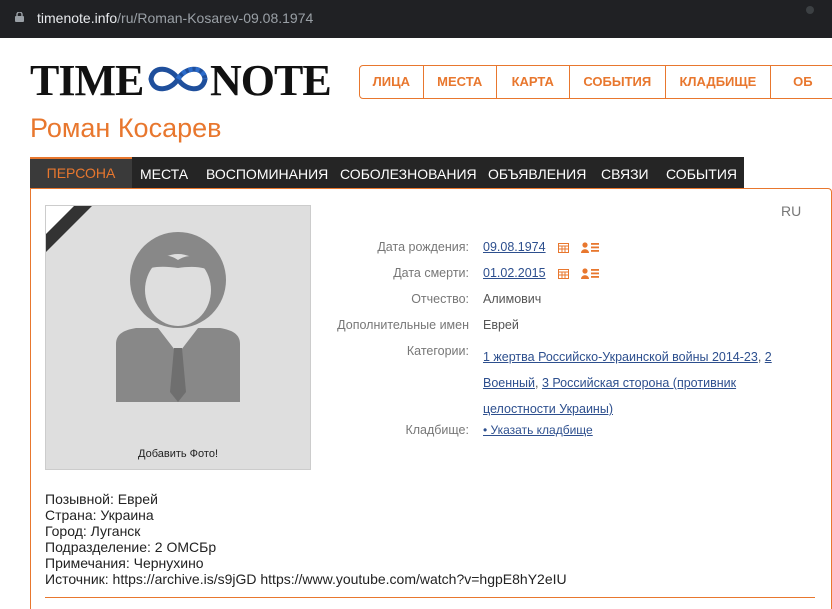 The image size is (832, 609). What do you see at coordinates (440, 299) in the screenshot?
I see `patronymic-label: Отчество:` at bounding box center [440, 299].